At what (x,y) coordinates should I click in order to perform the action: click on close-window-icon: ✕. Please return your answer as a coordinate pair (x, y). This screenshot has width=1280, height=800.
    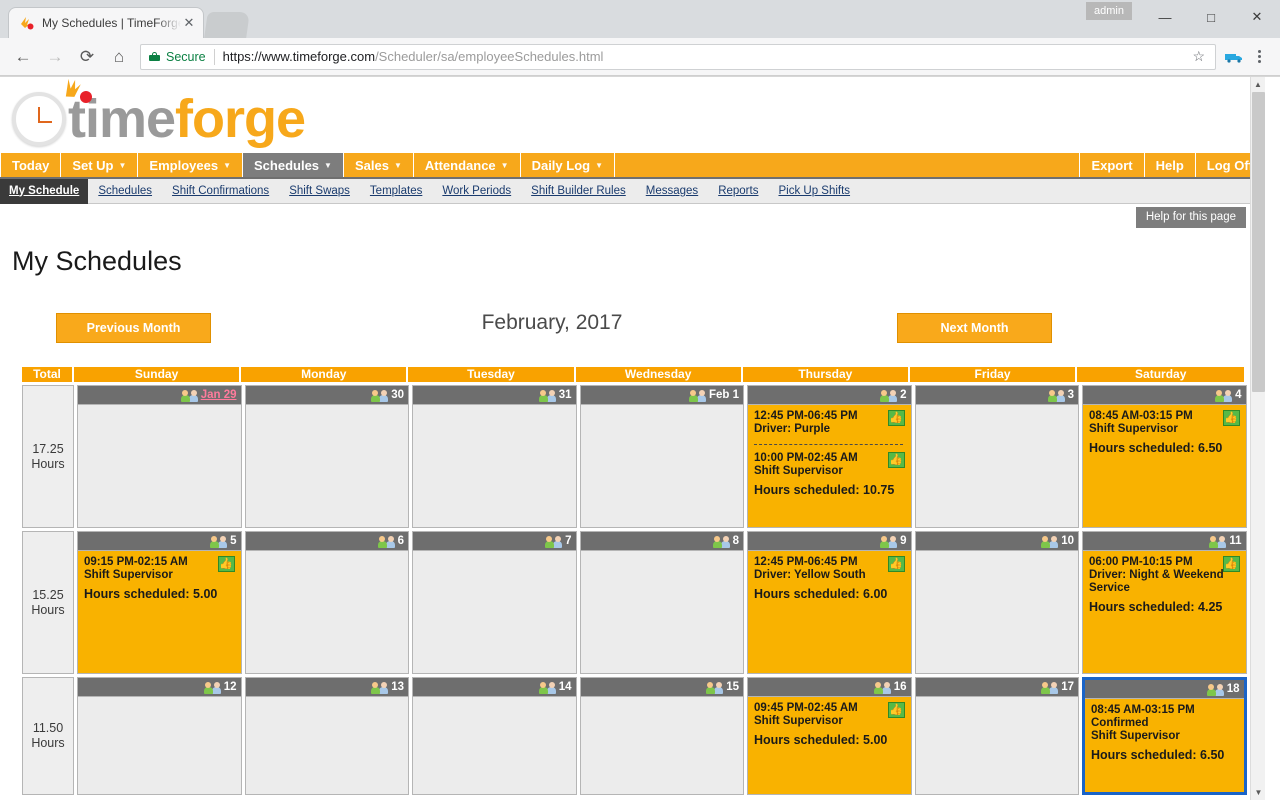
    Looking at the image, I should click on (1257, 17).